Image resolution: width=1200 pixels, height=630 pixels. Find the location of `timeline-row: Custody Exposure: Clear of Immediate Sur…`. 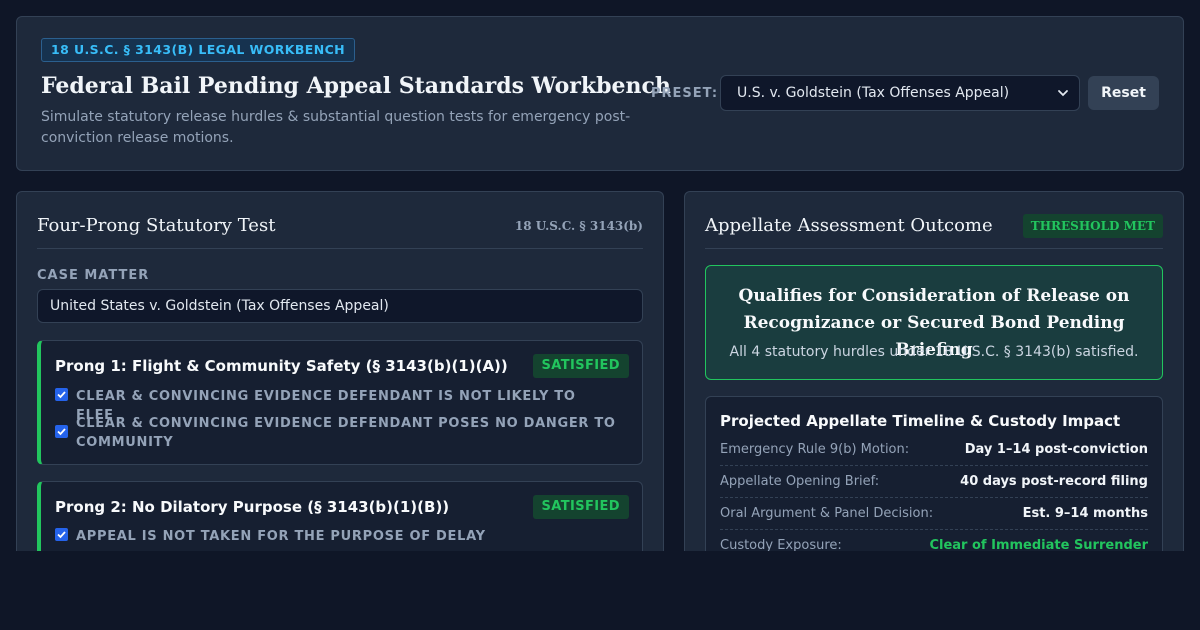

timeline-row: Custody Exposure: Clear of Immediate Sur… is located at coordinates (934, 540).